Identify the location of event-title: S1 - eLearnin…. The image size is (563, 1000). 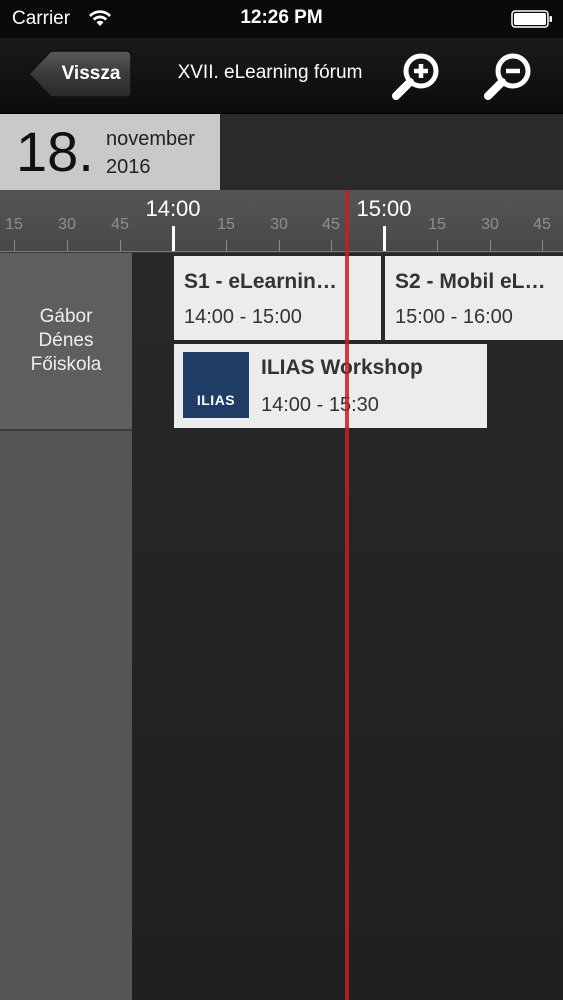
(260, 281).